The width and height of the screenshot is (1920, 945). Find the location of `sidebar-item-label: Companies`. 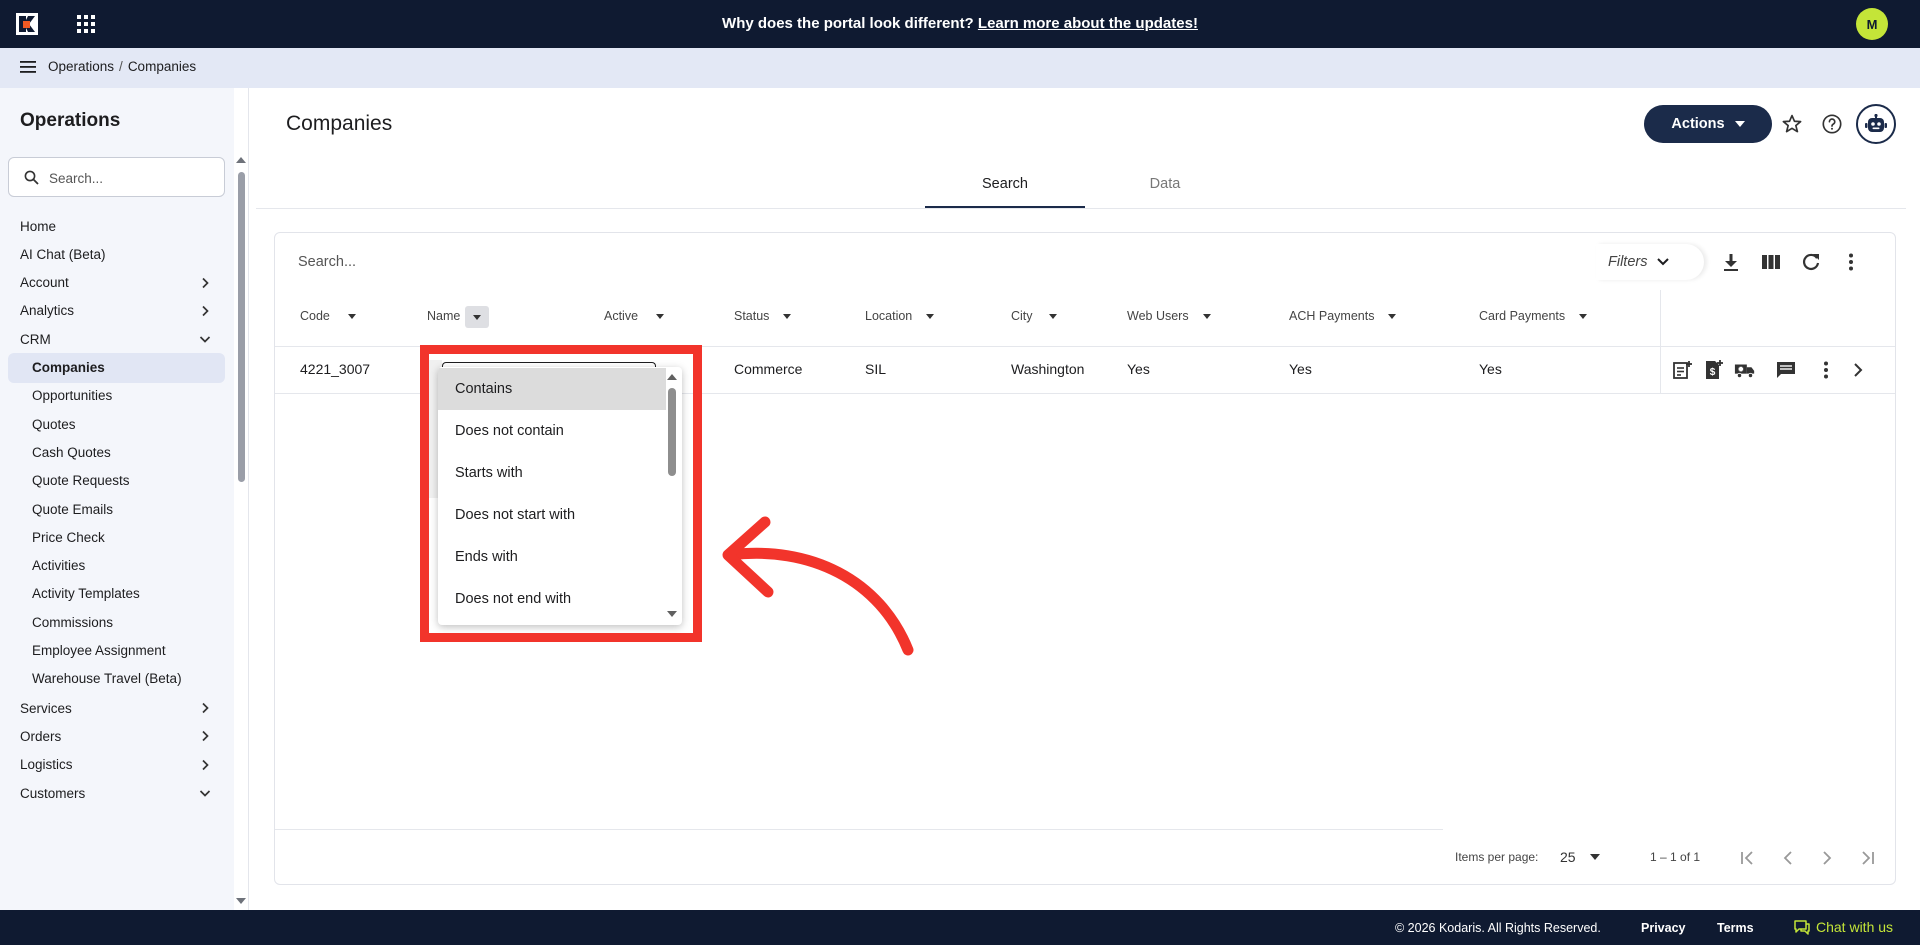

sidebar-item-label: Companies is located at coordinates (68, 367).